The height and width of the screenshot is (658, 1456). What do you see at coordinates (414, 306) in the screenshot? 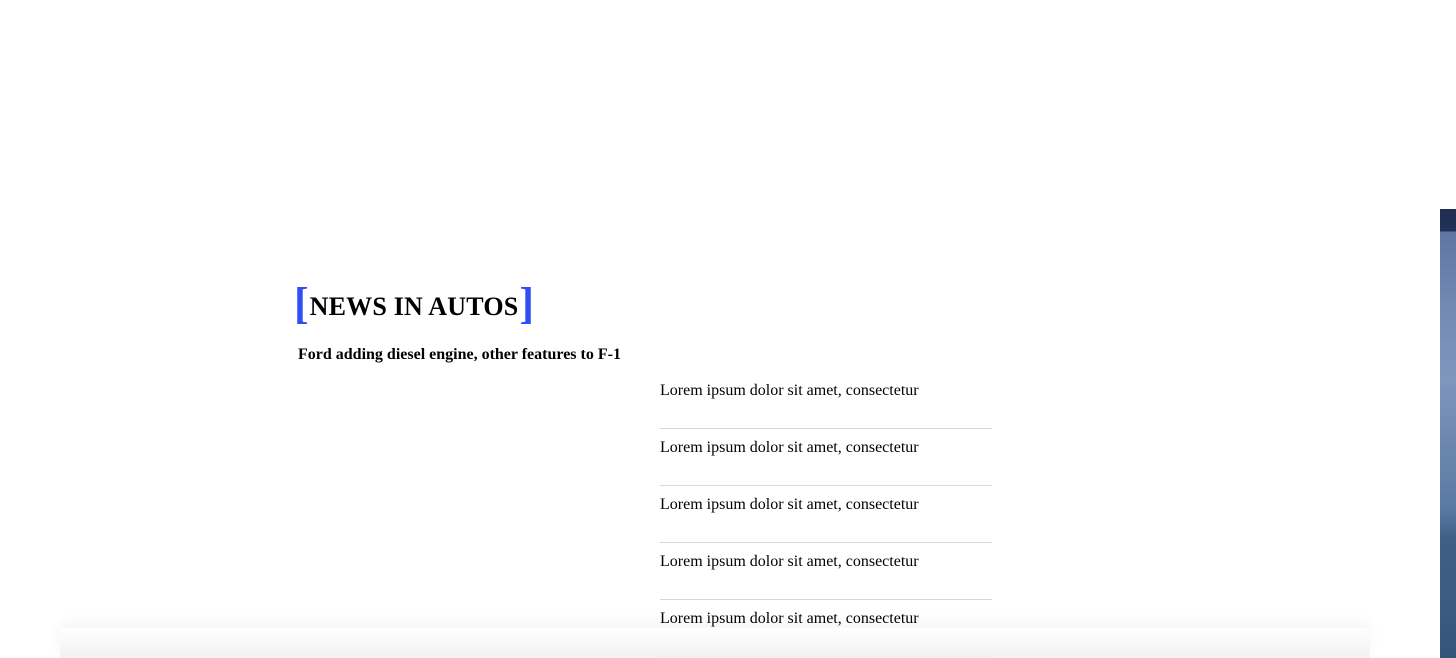
I see `section-title: NEWS IN AUTOS` at bounding box center [414, 306].